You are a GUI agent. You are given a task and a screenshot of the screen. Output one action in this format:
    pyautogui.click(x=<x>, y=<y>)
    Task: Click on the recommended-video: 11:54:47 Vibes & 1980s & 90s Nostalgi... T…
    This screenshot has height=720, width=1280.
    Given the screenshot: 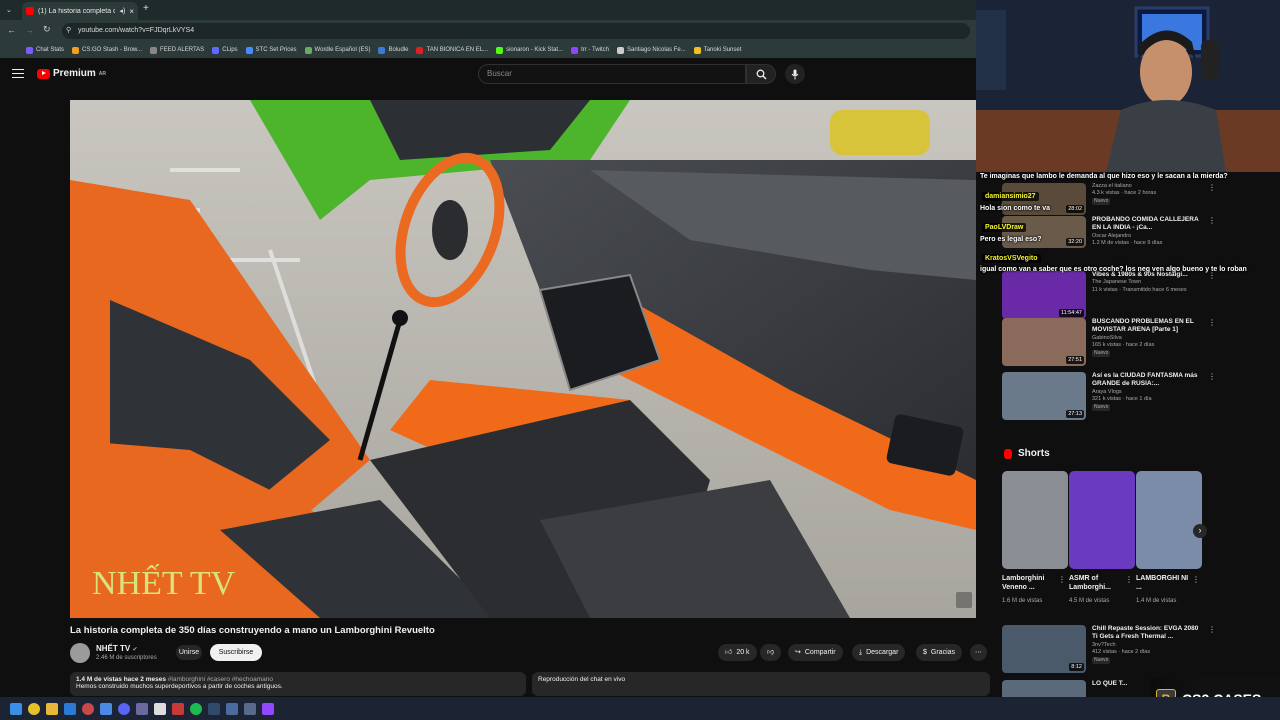 What is the action you would take?
    pyautogui.click(x=1109, y=295)
    